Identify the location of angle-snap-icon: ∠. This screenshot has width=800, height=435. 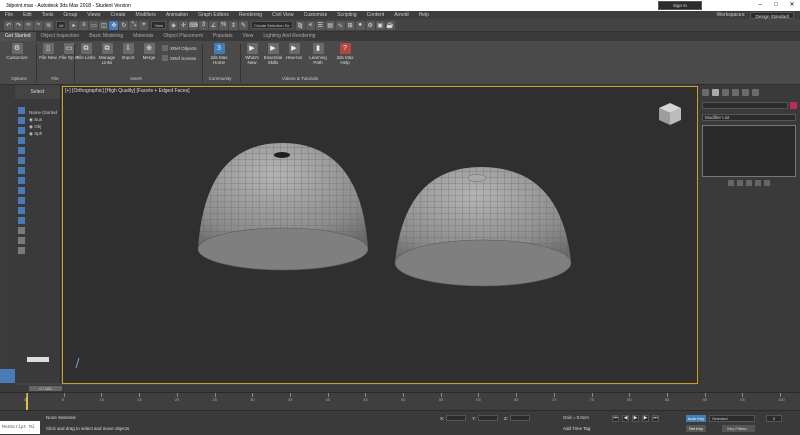
(214, 25).